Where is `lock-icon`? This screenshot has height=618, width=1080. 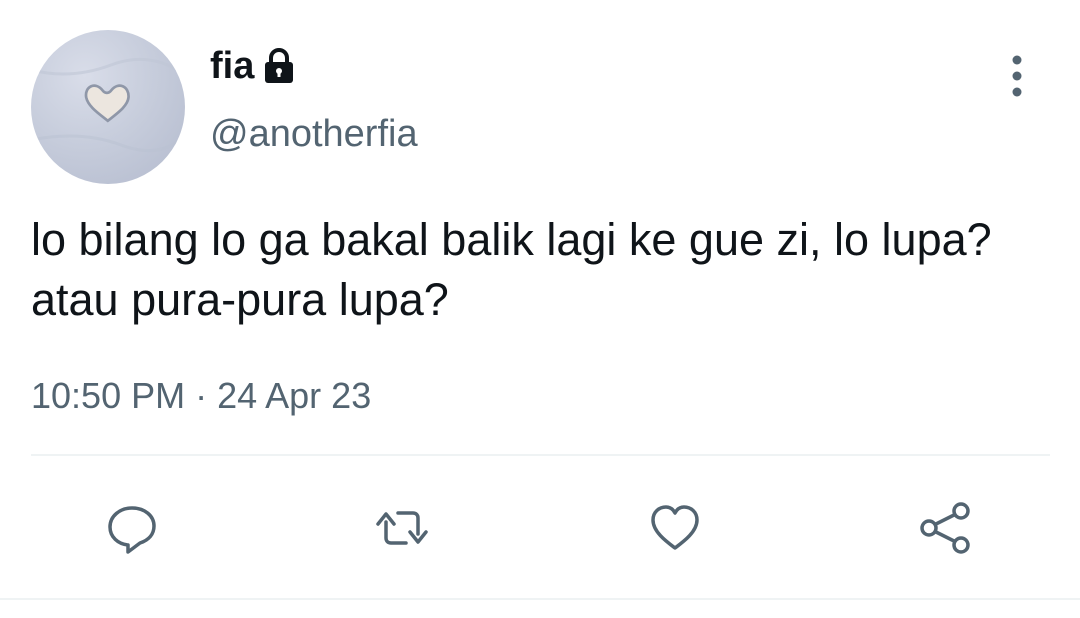 lock-icon is located at coordinates (279, 66).